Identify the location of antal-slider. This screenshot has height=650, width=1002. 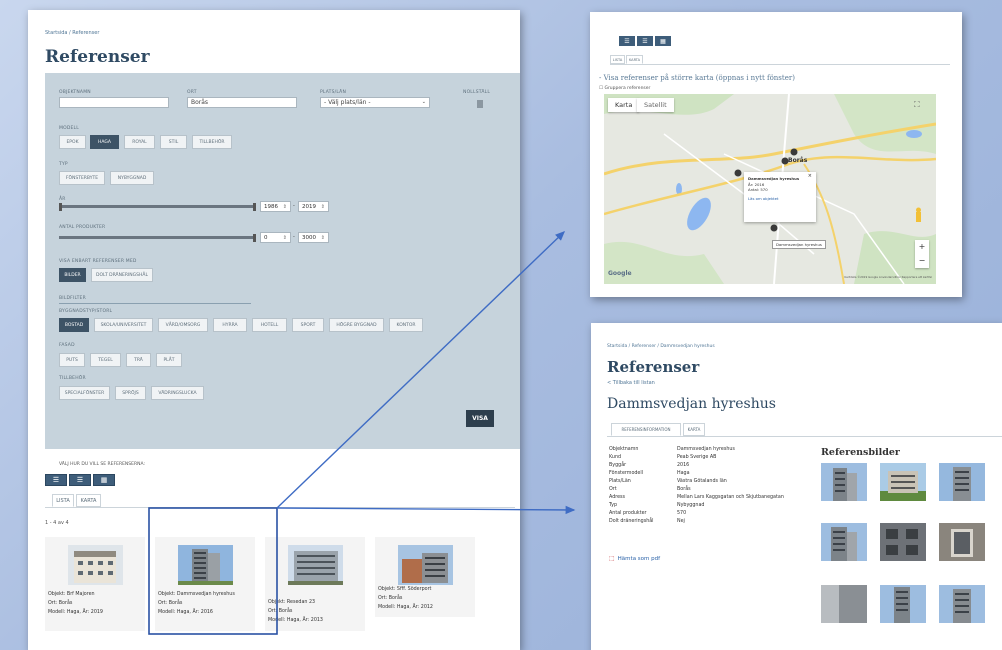
(157, 237).